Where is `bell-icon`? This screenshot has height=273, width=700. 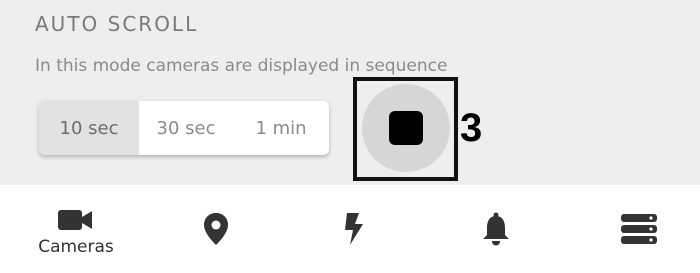
bell-icon is located at coordinates (496, 229).